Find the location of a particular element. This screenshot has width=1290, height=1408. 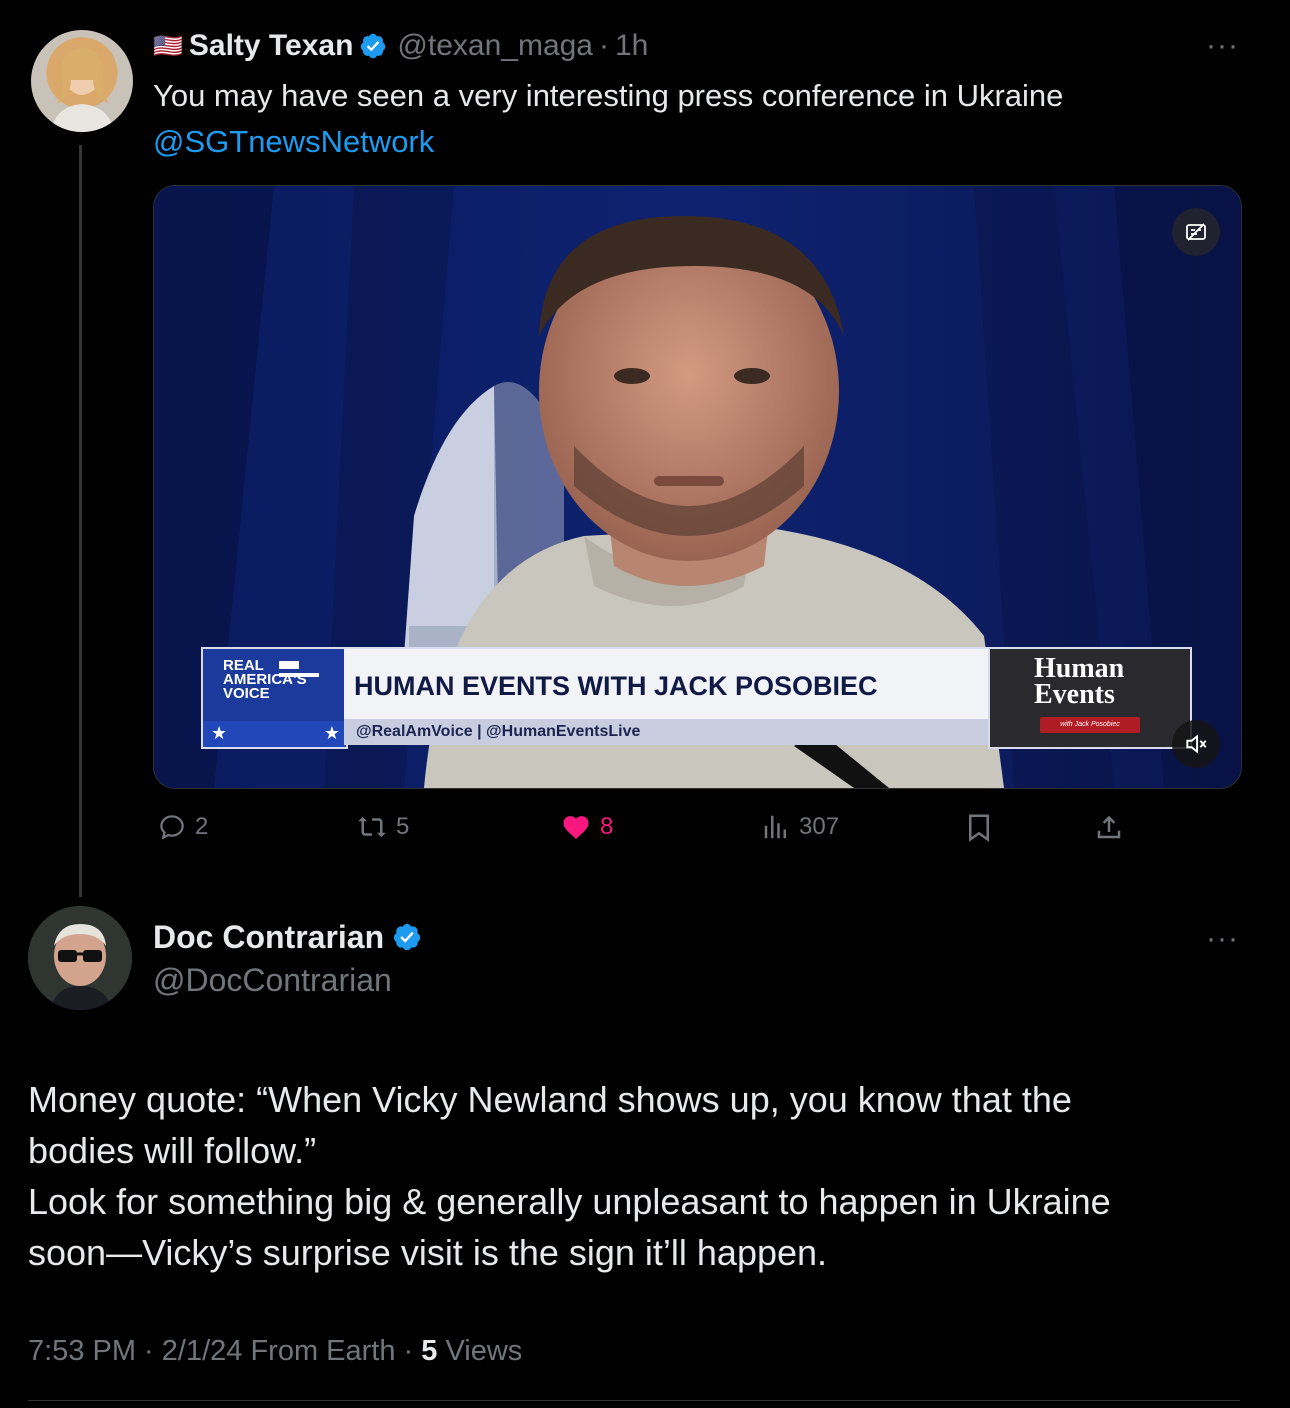

muted-speaker-icon is located at coordinates (1196, 744).